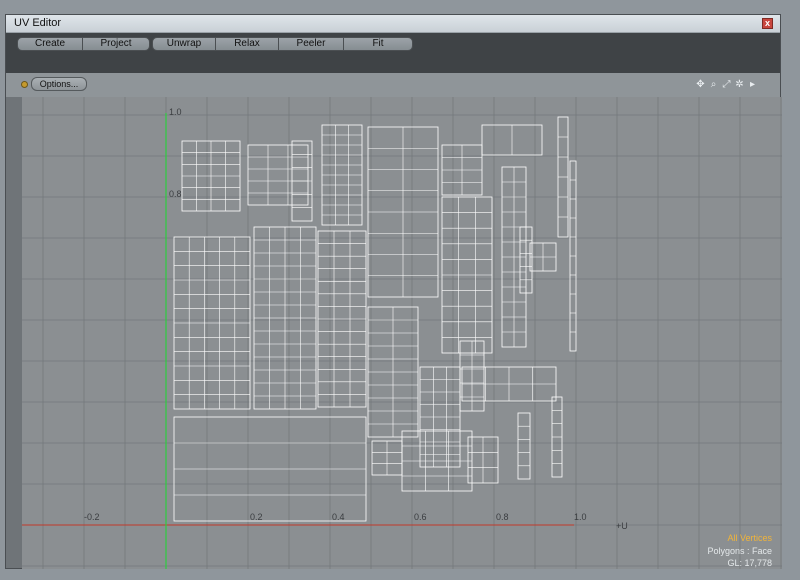 This screenshot has height=580, width=800. Describe the element at coordinates (502, 517) in the screenshot. I see `u-tick-label: 0.8` at that location.